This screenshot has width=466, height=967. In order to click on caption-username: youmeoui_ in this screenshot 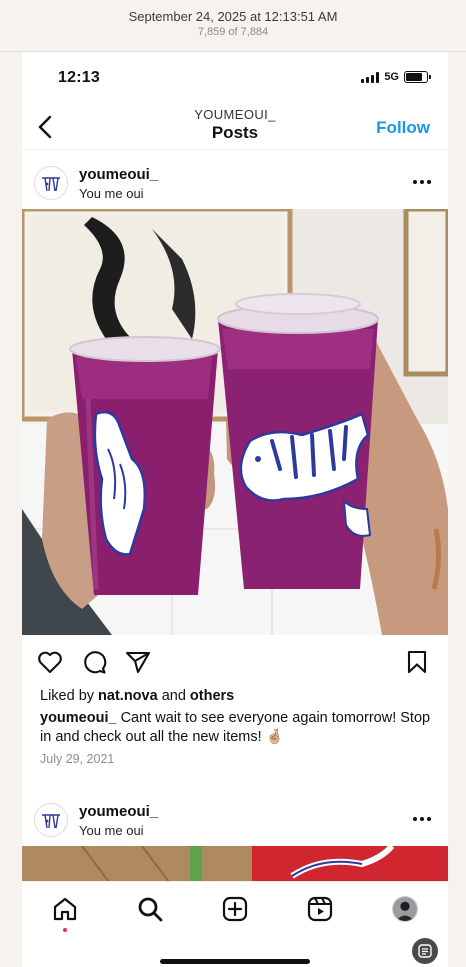, I will do `click(78, 718)`.